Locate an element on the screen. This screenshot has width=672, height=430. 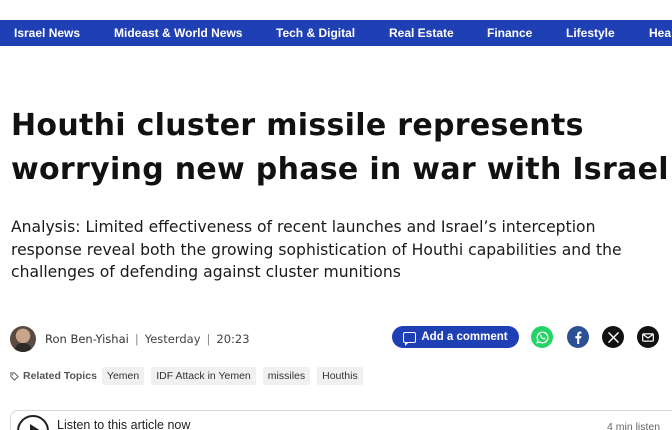
byline: Ron Ben-Yishai | Yesterday | 20:23 is located at coordinates (130, 339).